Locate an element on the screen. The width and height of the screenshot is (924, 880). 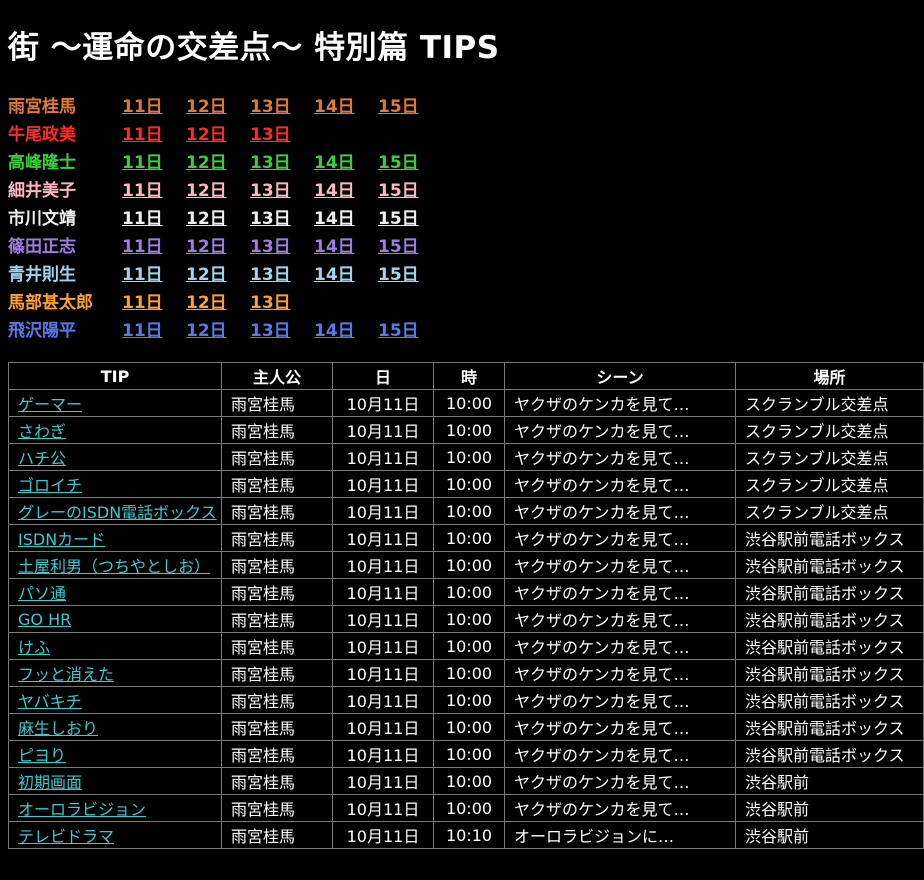
tip-link: パソ通 is located at coordinates (42, 593).